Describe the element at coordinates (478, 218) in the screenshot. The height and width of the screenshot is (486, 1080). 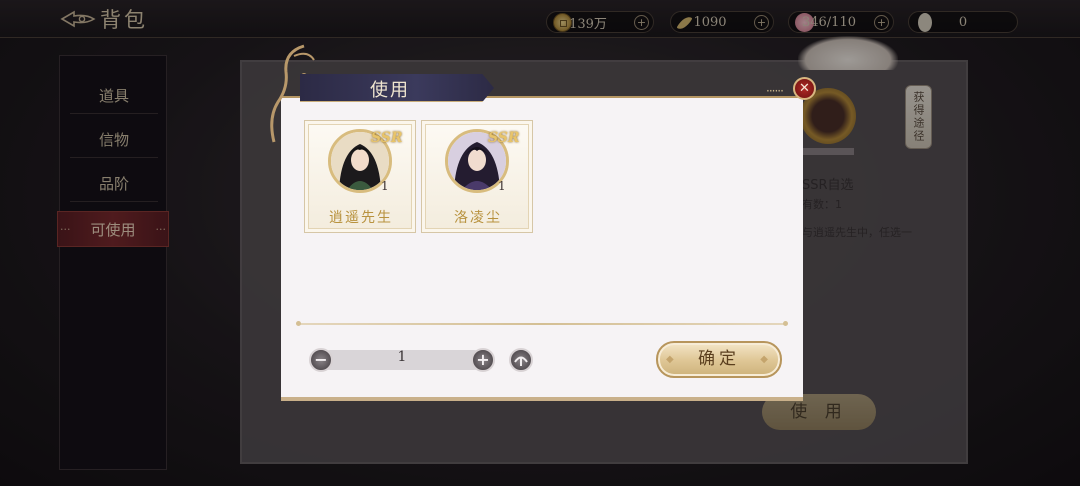
I see `character-name: 洛凌尘` at that location.